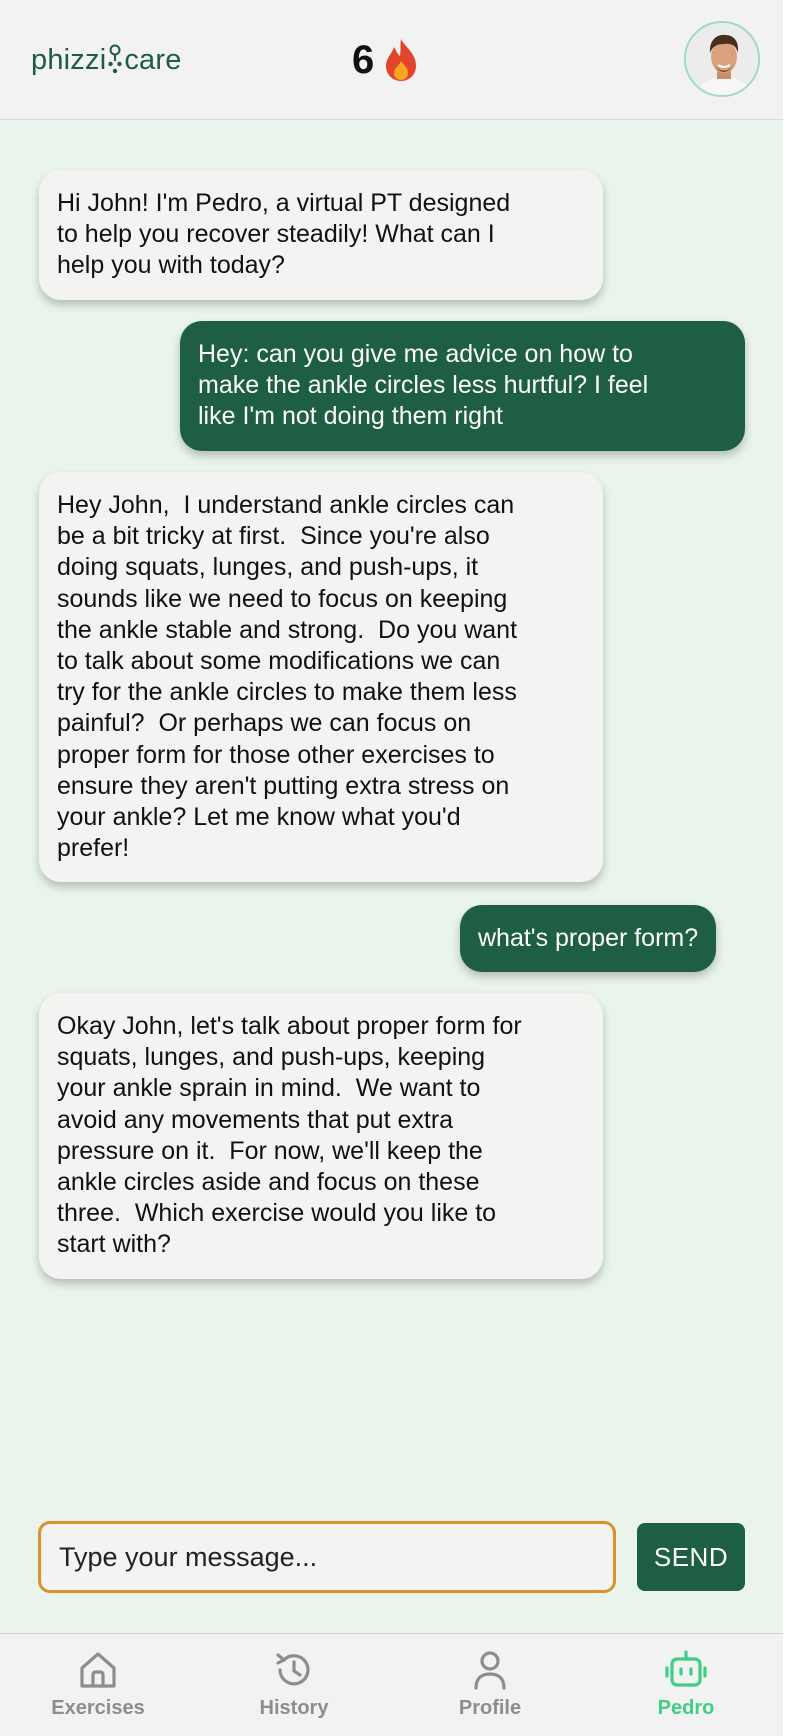 Image resolution: width=786 pixels, height=1736 pixels. I want to click on flame-icon, so click(401, 60).